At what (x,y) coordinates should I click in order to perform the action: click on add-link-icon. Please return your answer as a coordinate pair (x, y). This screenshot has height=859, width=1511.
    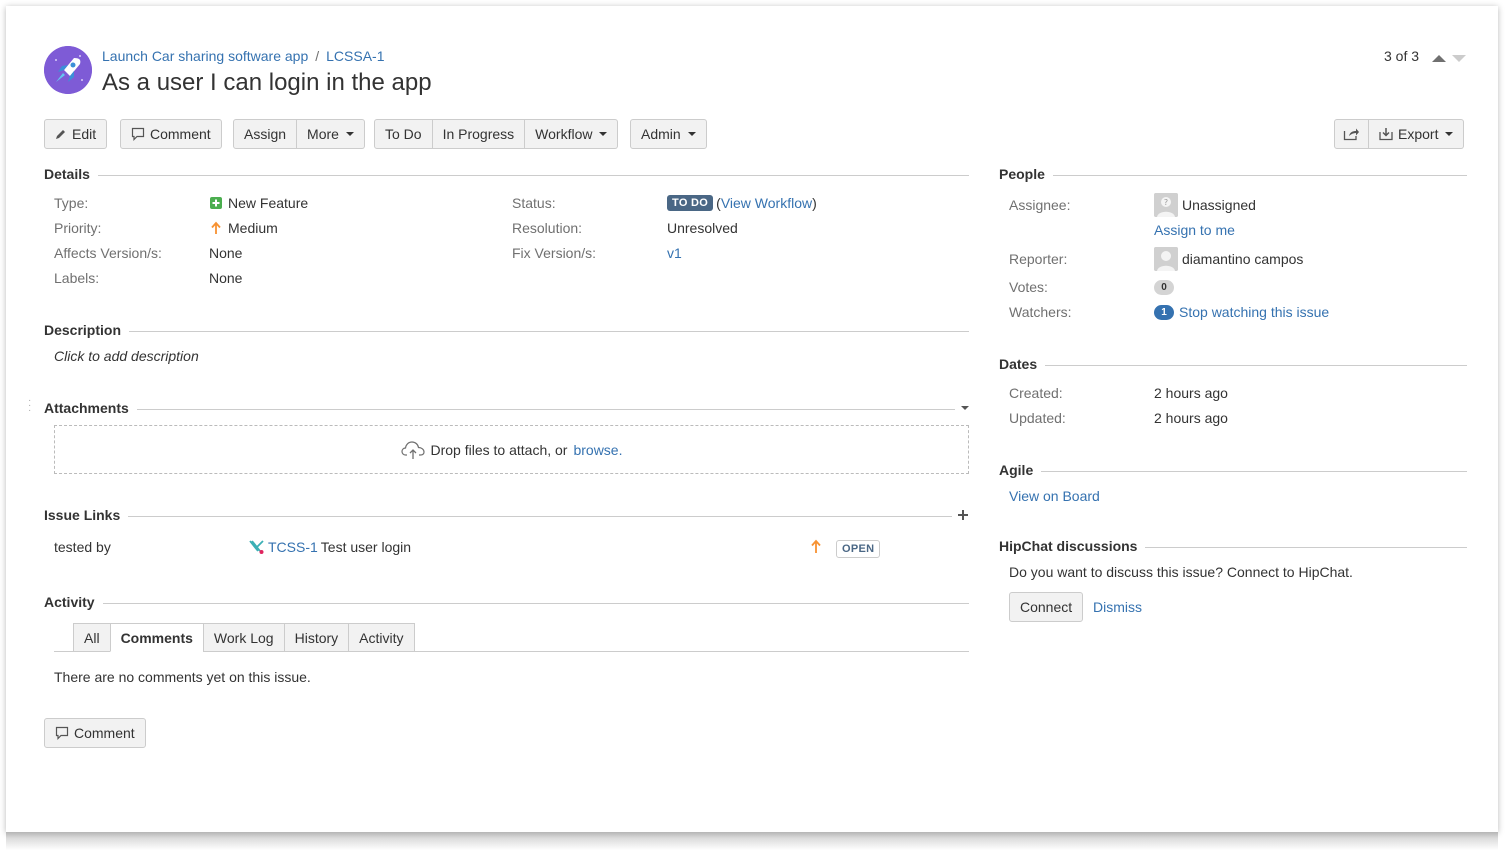
    Looking at the image, I should click on (963, 515).